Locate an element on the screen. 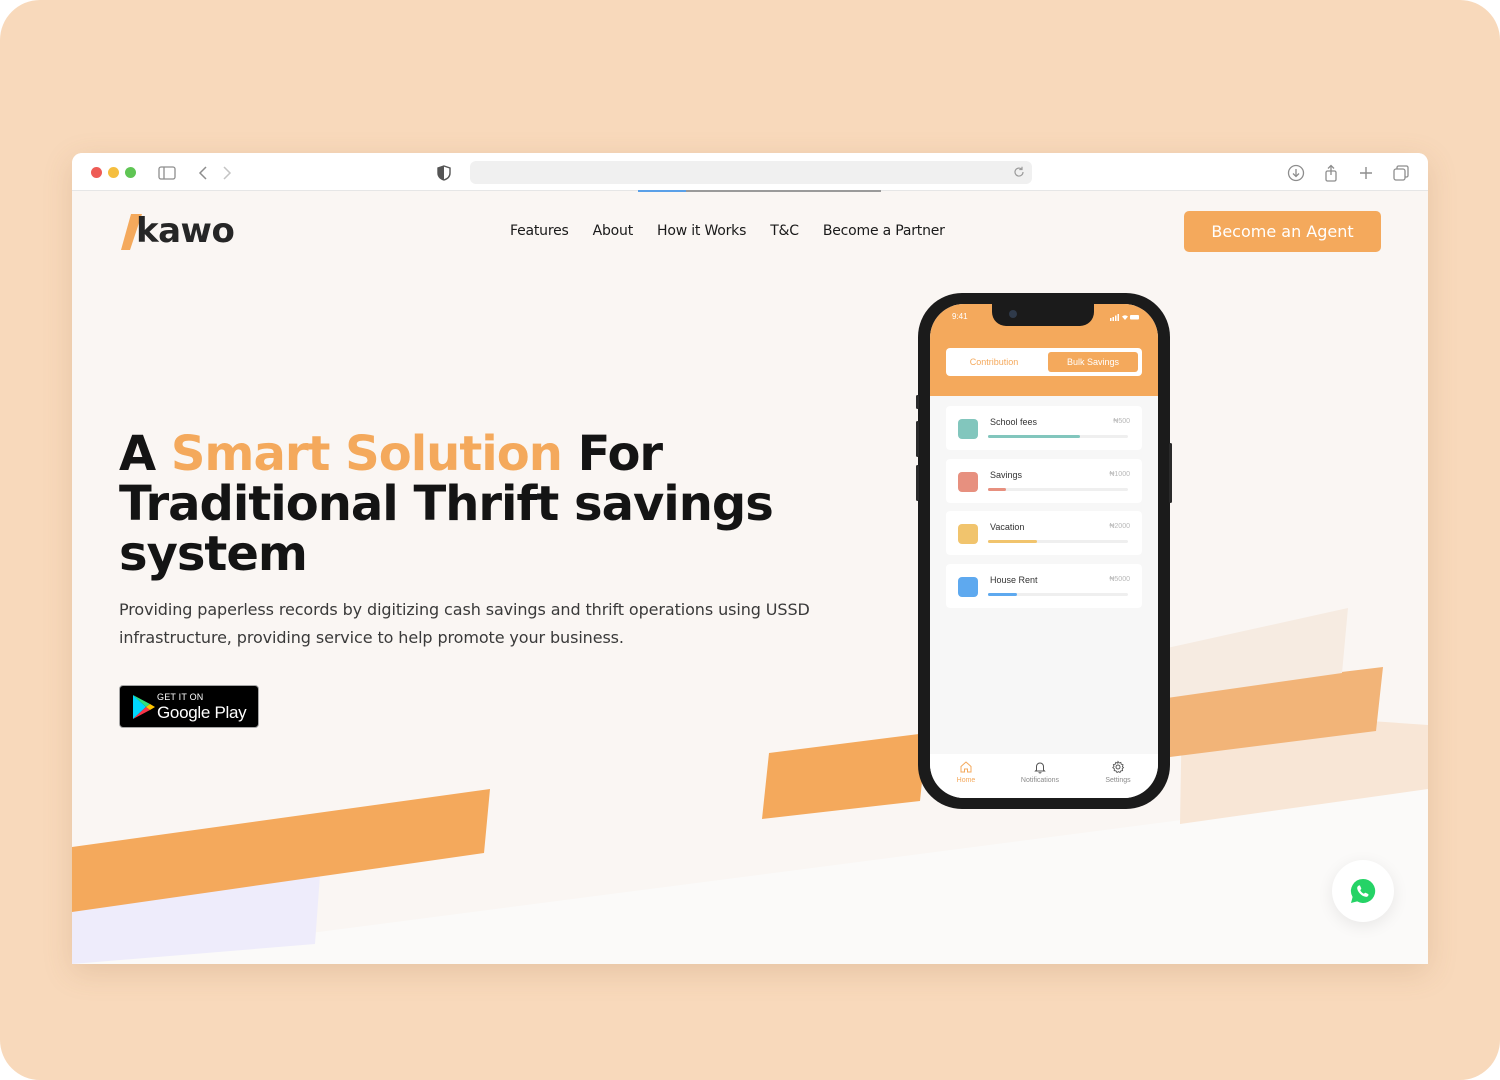 This screenshot has width=1500, height=1080. goal-name: Vacation is located at coordinates (1007, 527).